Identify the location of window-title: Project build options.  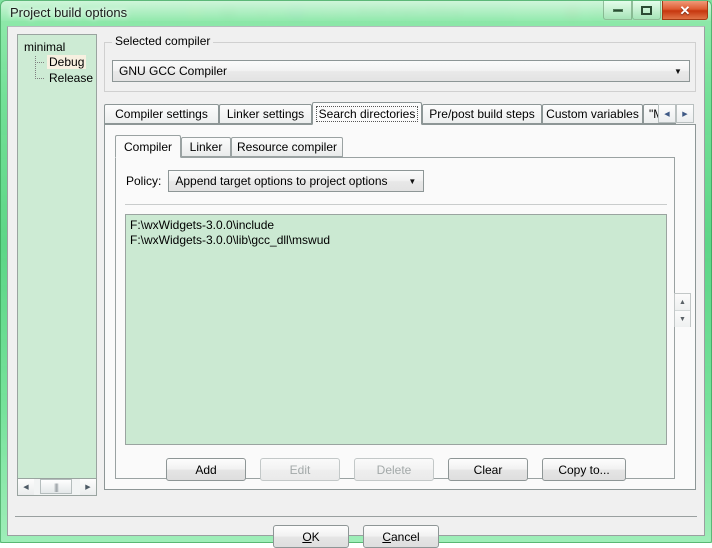
(68, 12).